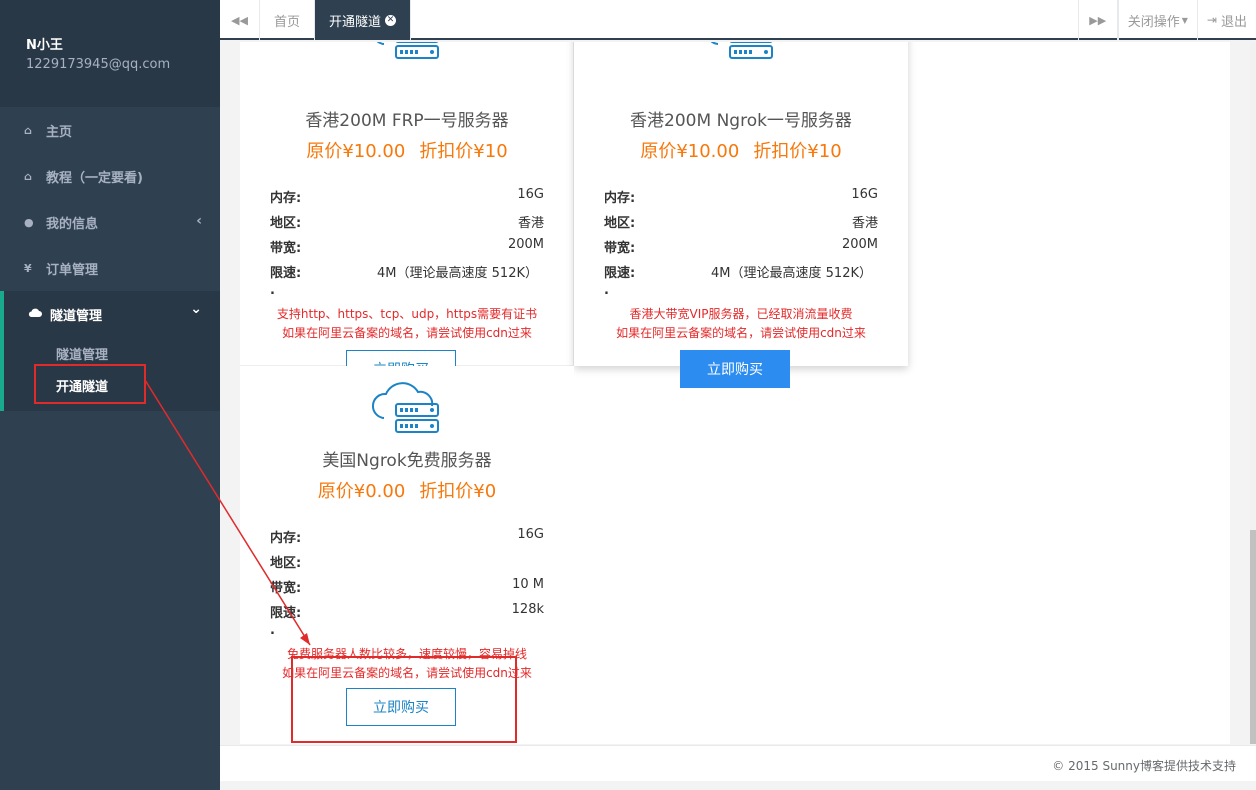 The width and height of the screenshot is (1256, 790). What do you see at coordinates (407, 589) in the screenshot?
I see `spec-row: 带宽: 10 M` at bounding box center [407, 589].